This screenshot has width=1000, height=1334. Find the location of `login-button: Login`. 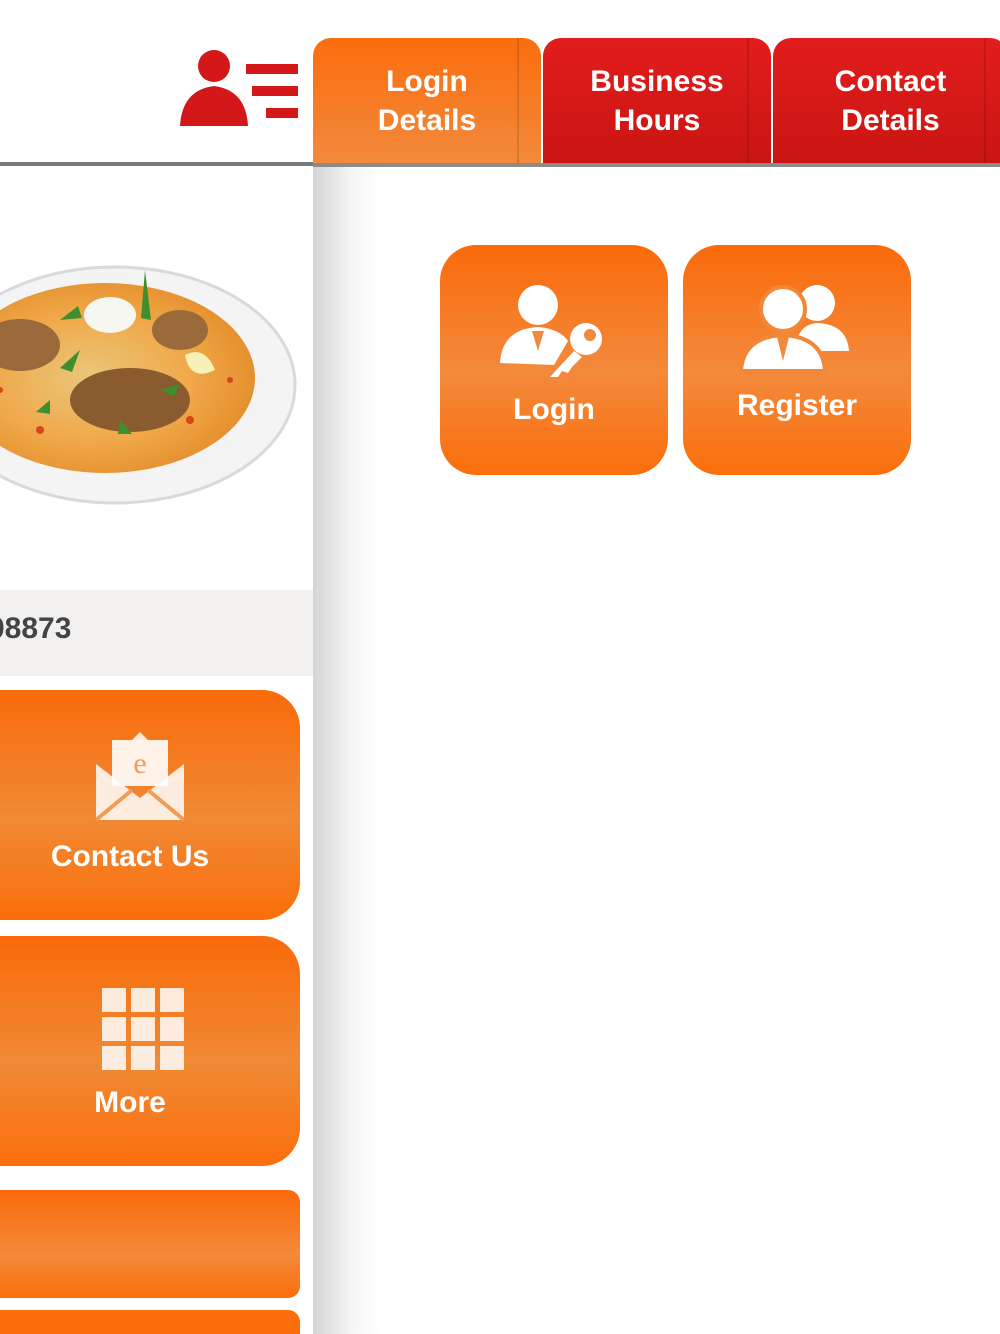

login-button: Login is located at coordinates (554, 360).